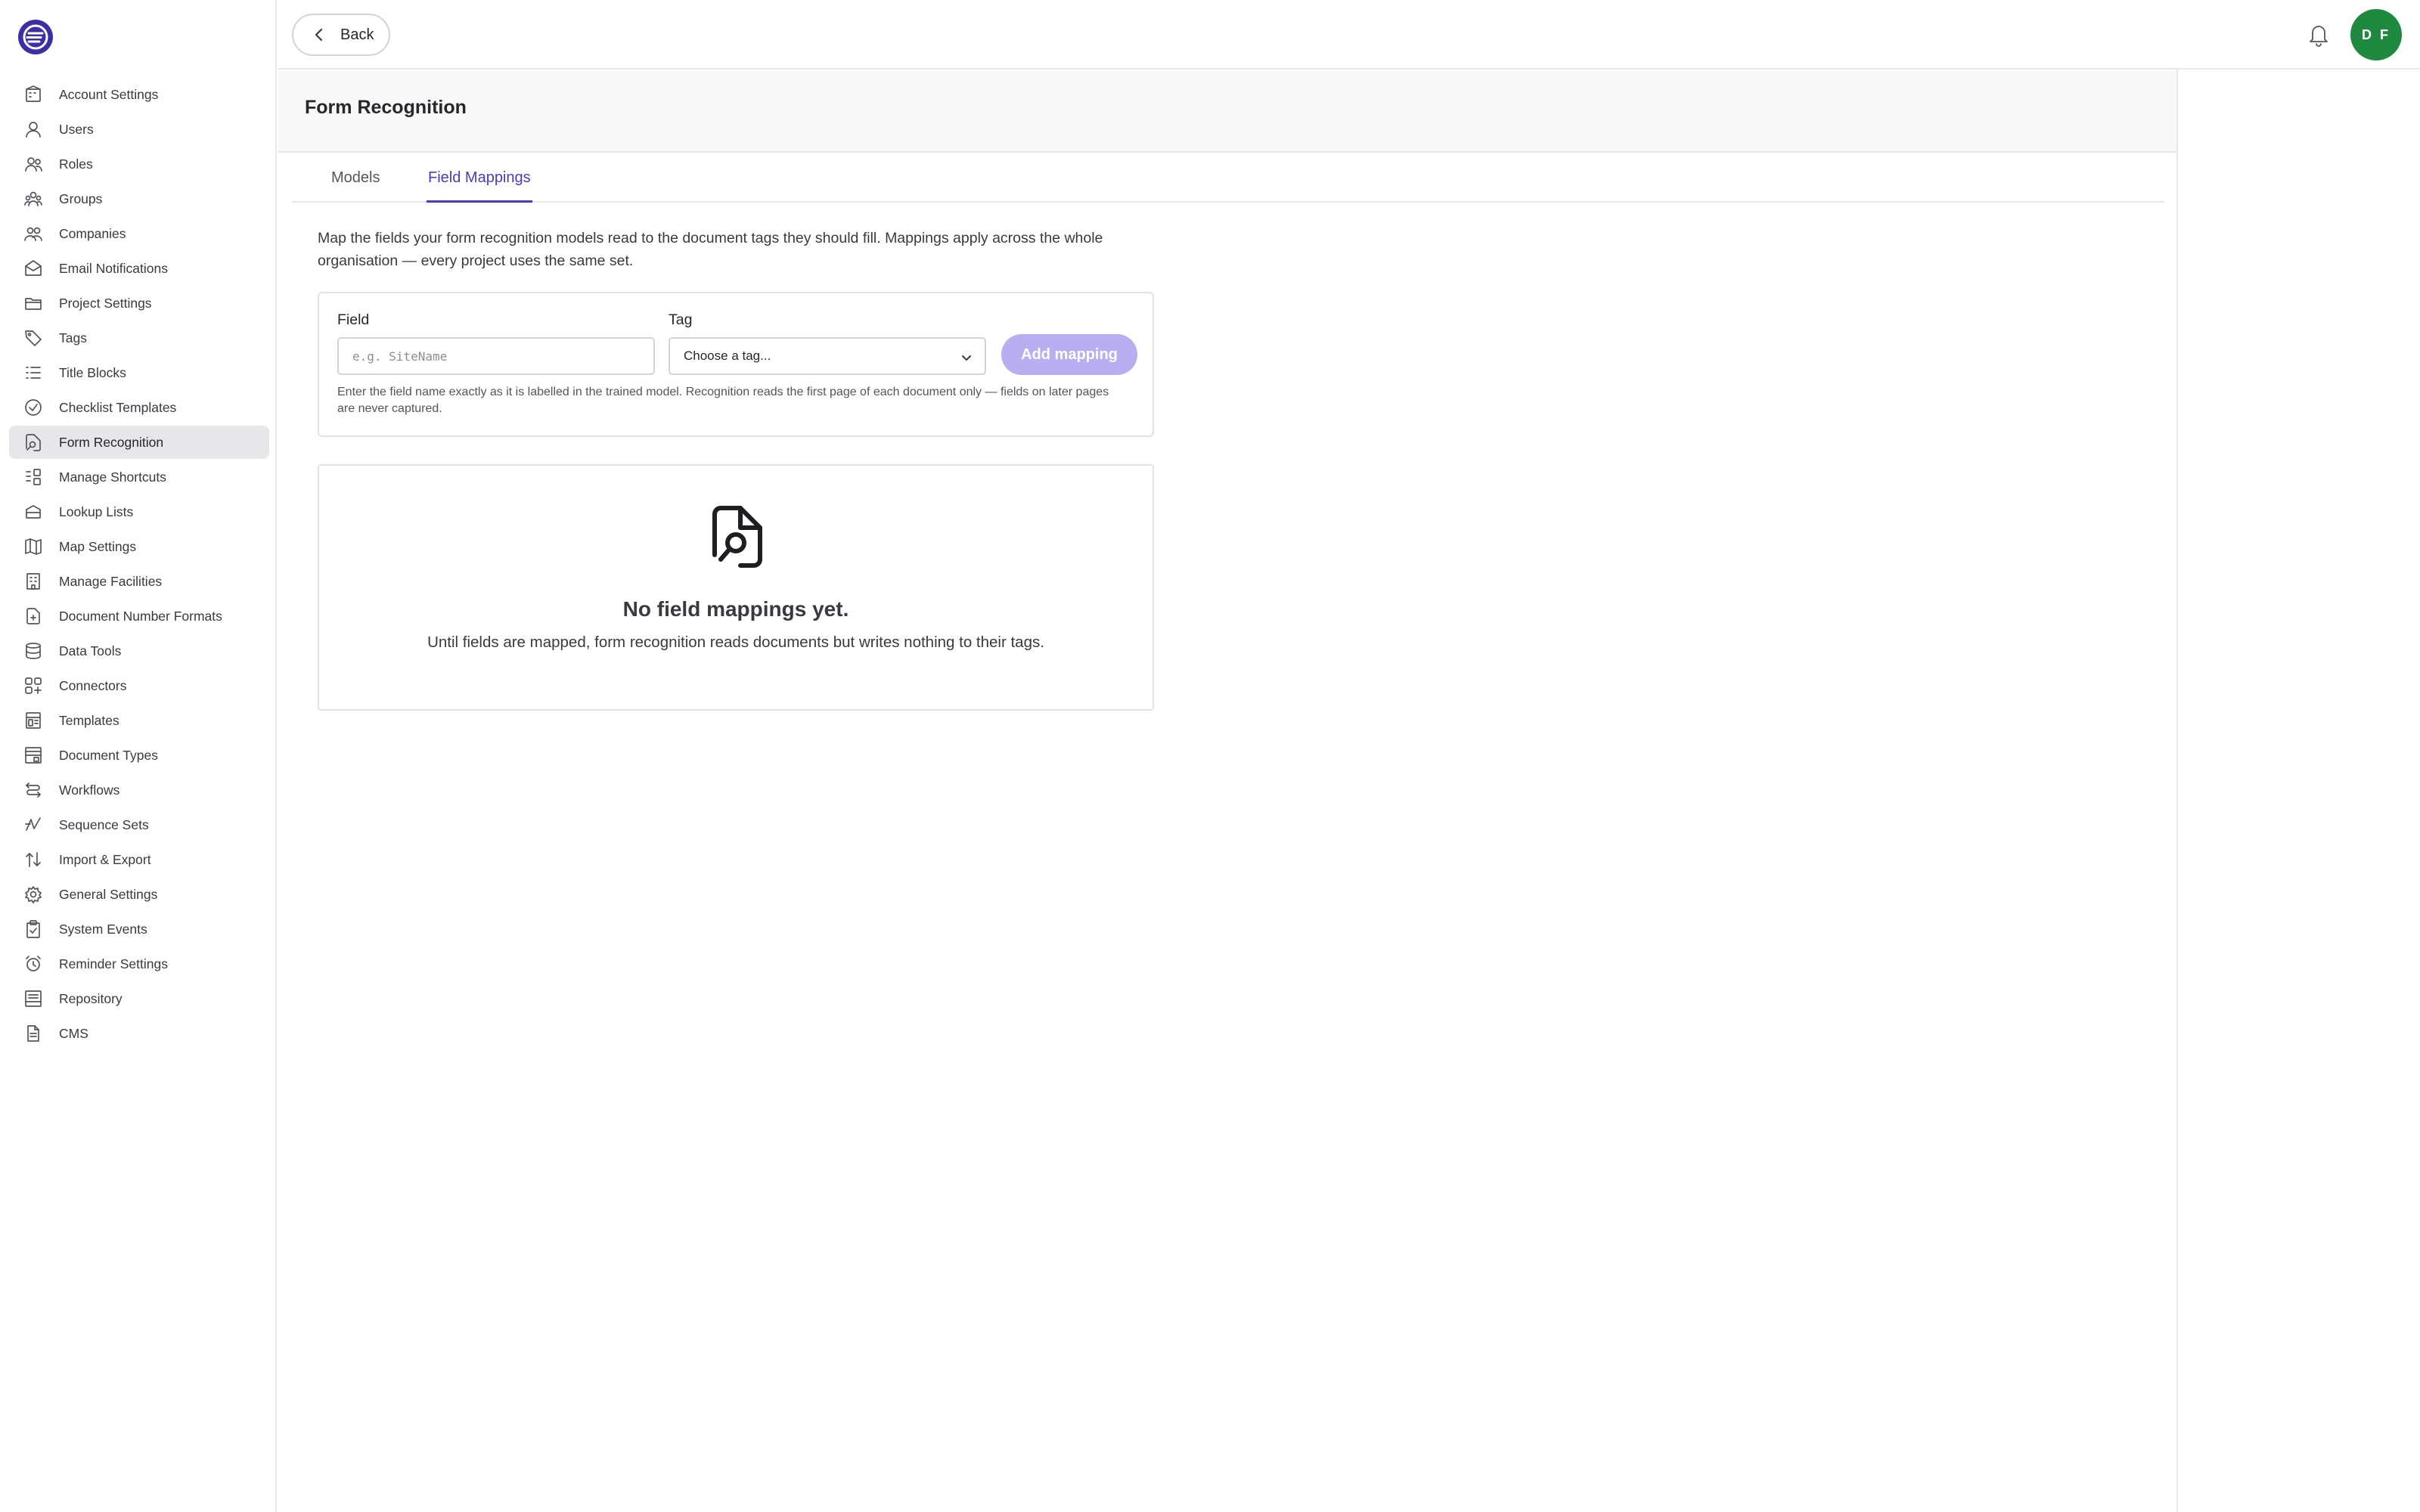 Image resolution: width=2420 pixels, height=1512 pixels. What do you see at coordinates (73, 1033) in the screenshot?
I see `sidebar-item-label: CMS` at bounding box center [73, 1033].